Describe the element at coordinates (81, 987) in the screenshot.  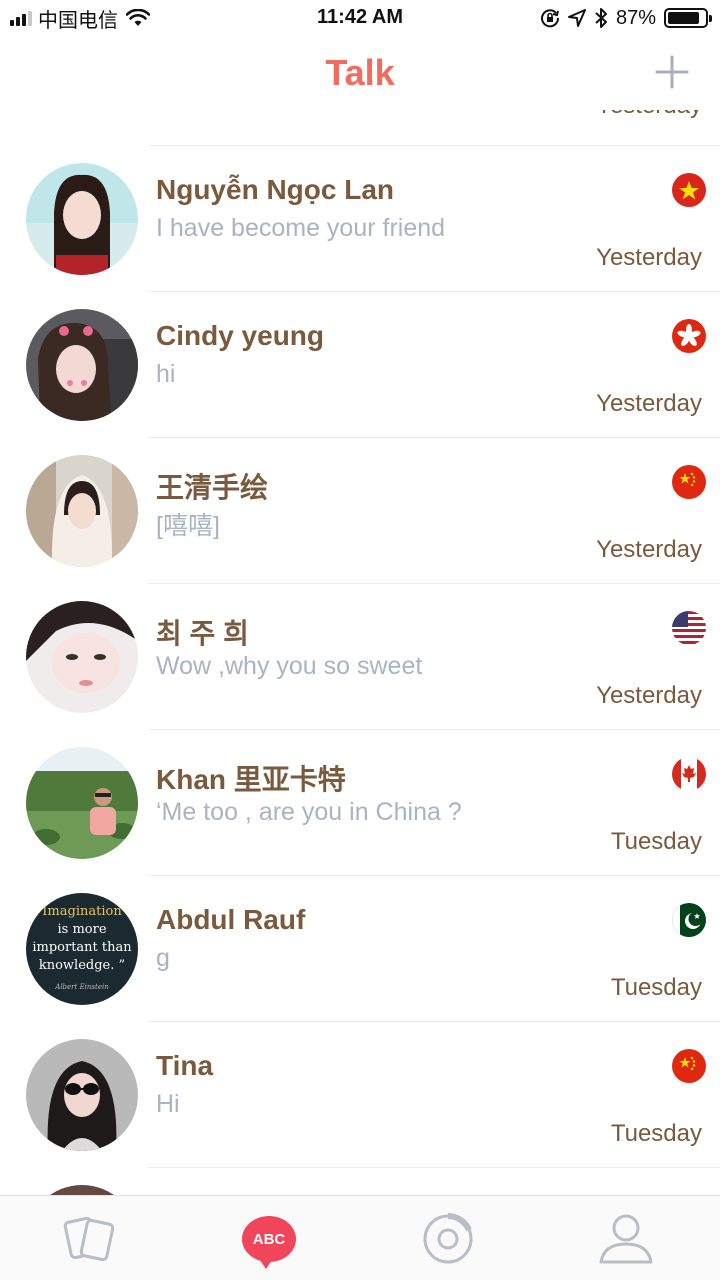
I see `avatar-quote-author: Albert Einstein` at that location.